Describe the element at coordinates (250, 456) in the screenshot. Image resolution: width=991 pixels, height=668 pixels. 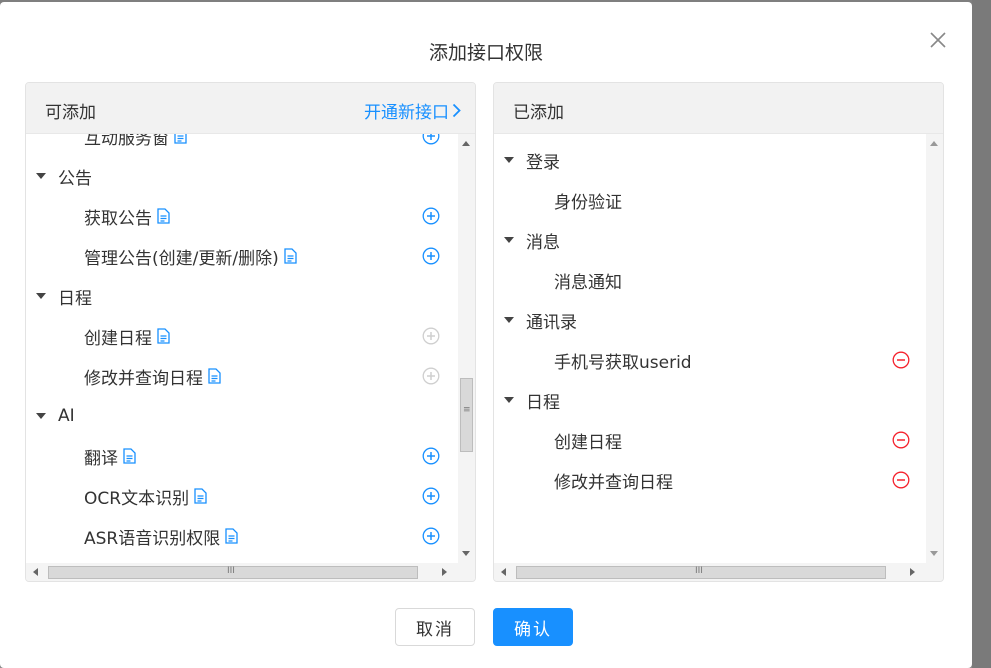
I see `tree-item: 翻译` at that location.